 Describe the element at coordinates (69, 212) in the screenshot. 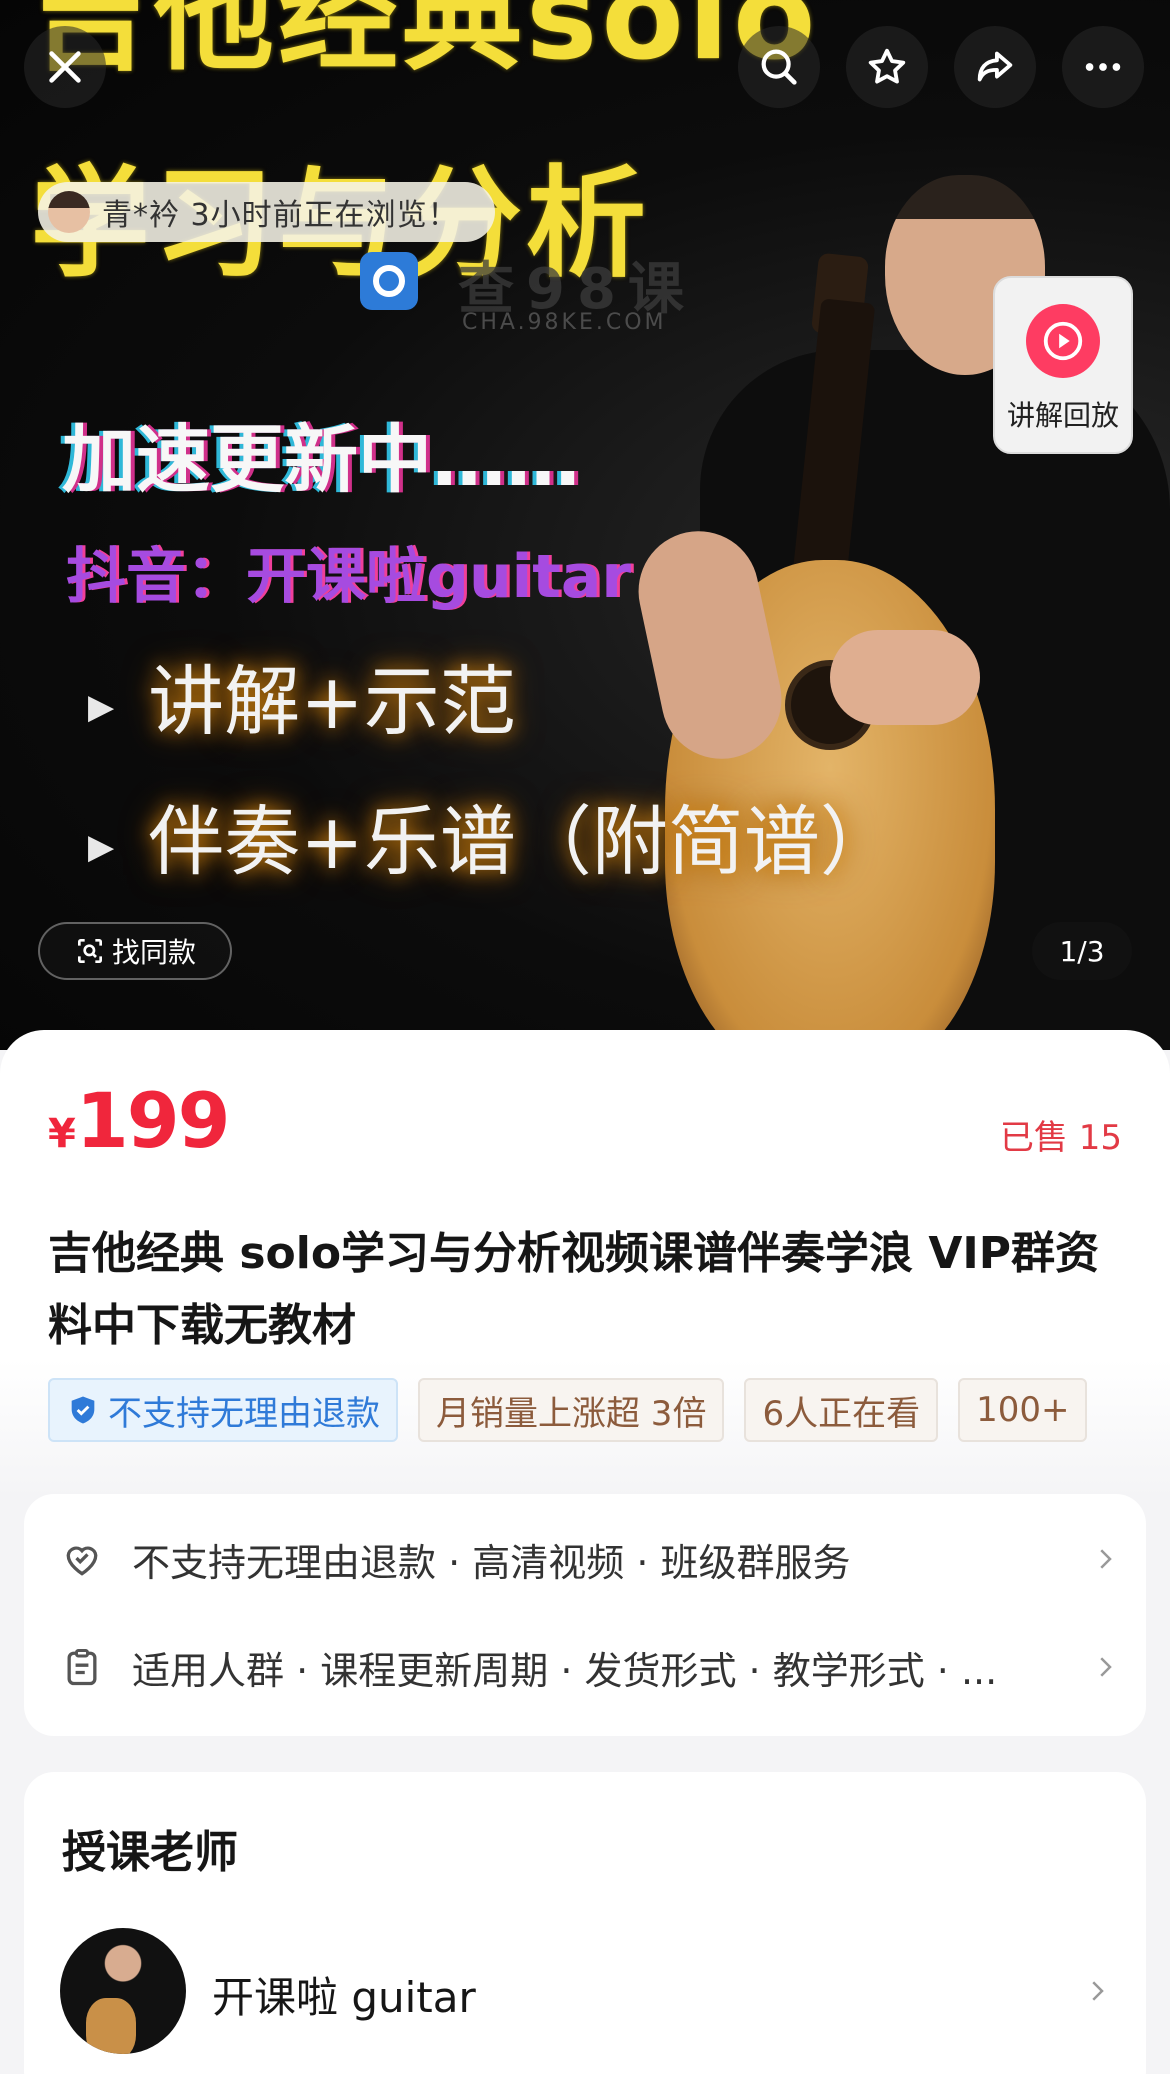

I see `viewer-avatar` at that location.